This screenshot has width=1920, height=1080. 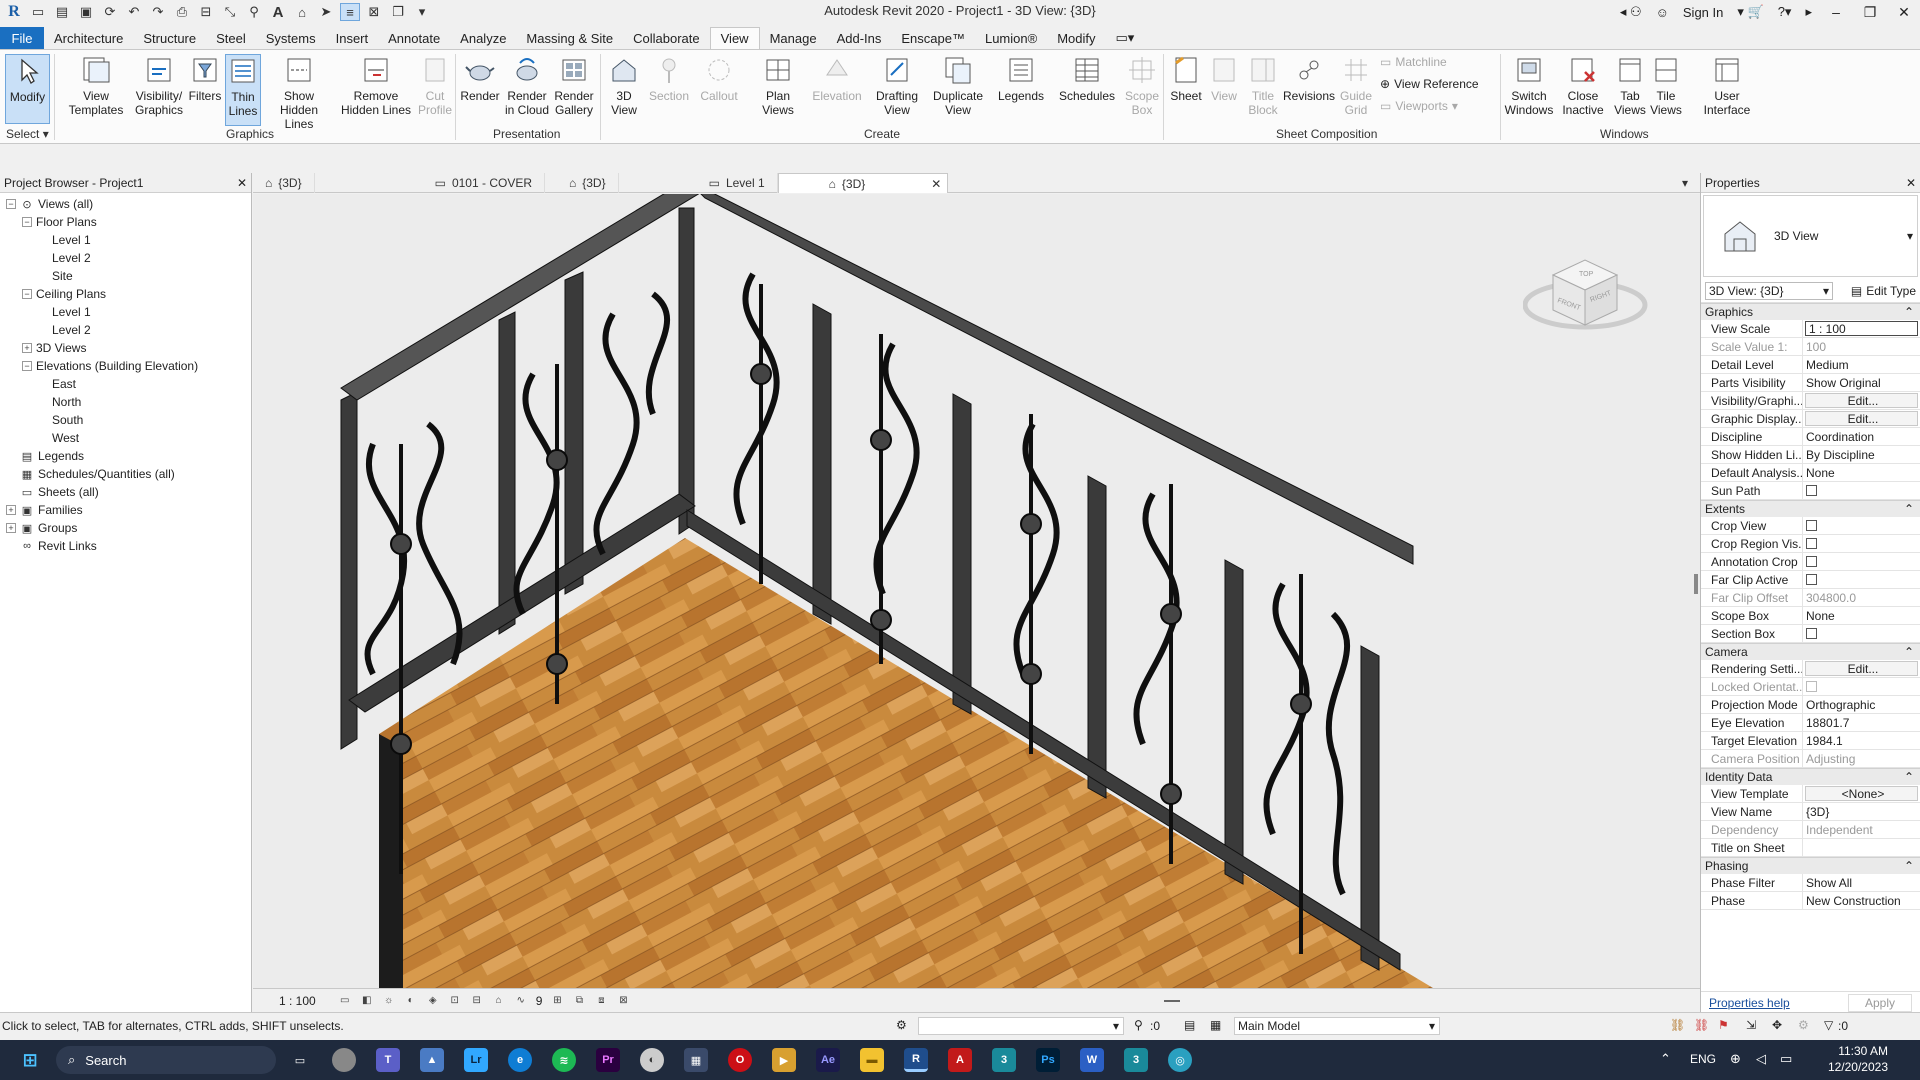 I want to click on word-icon: W, so click(x=1092, y=1060).